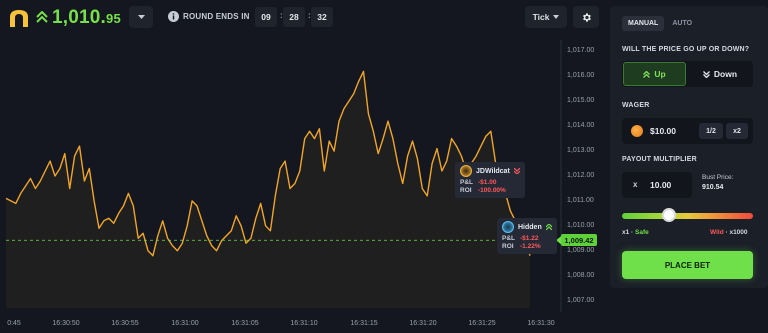  Describe the element at coordinates (725, 74) in the screenshot. I see `down-label: Down` at that location.